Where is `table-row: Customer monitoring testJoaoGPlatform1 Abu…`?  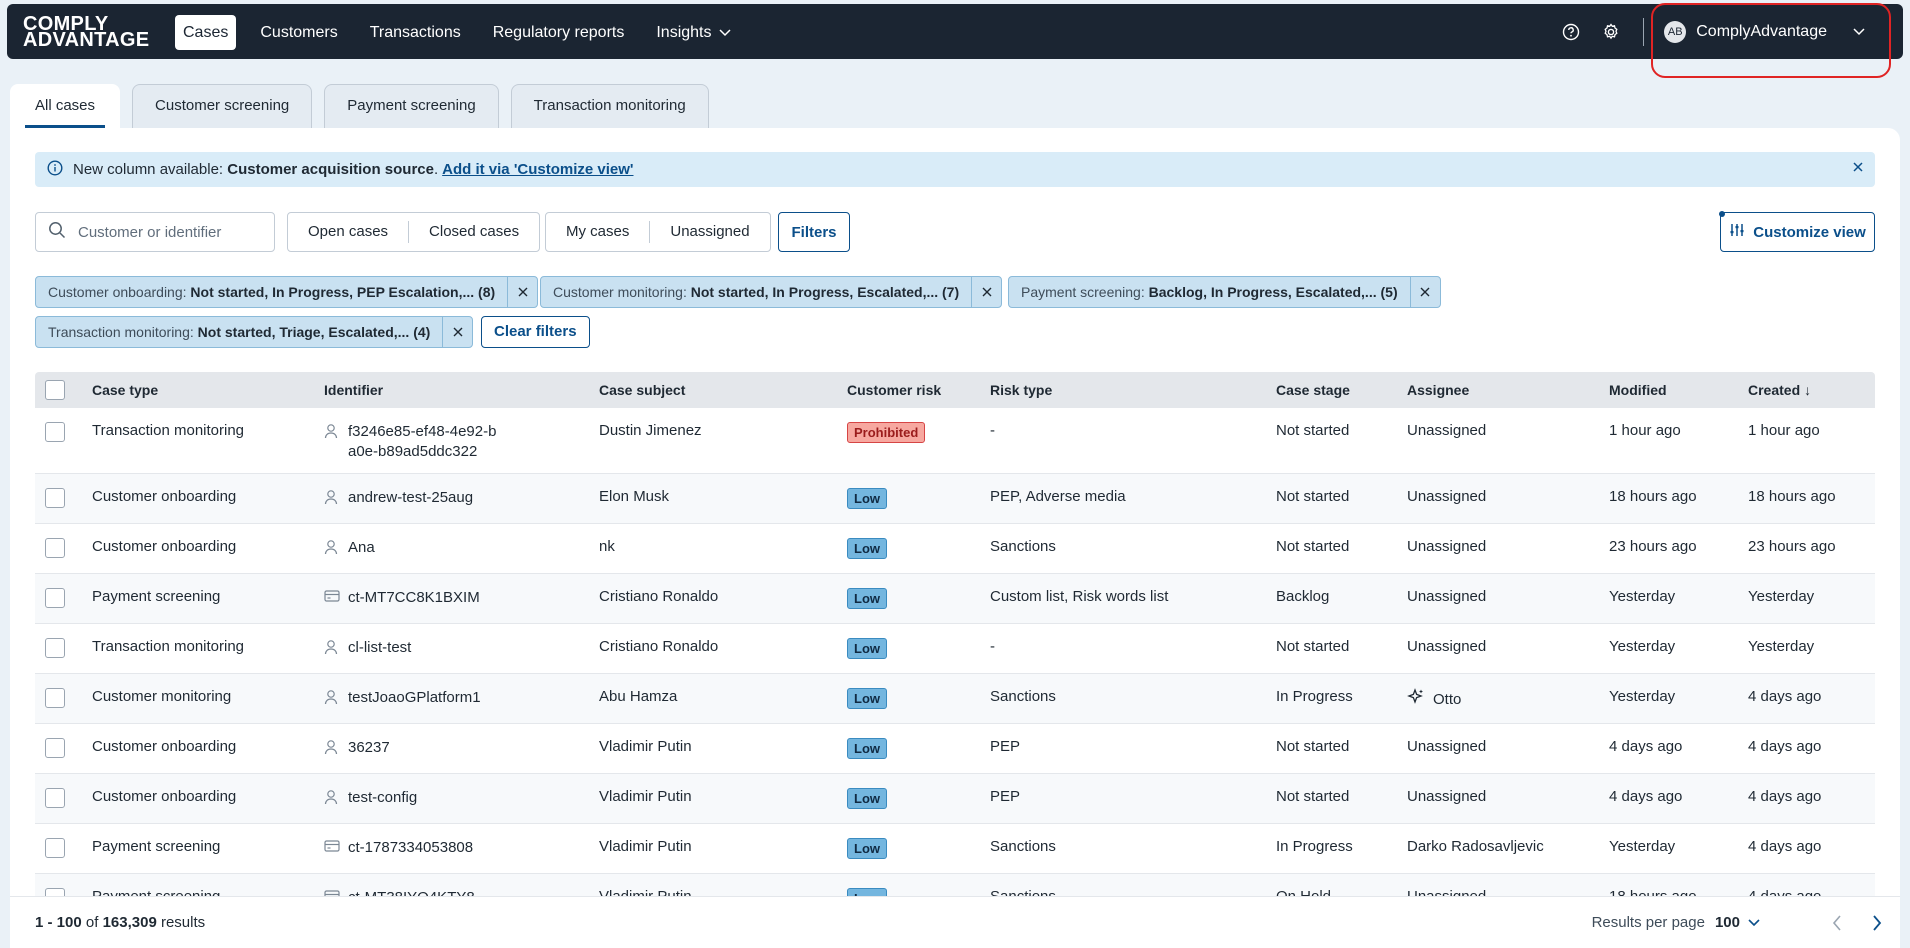 table-row: Customer monitoring testJoaoGPlatform1 Abu… is located at coordinates (955, 699).